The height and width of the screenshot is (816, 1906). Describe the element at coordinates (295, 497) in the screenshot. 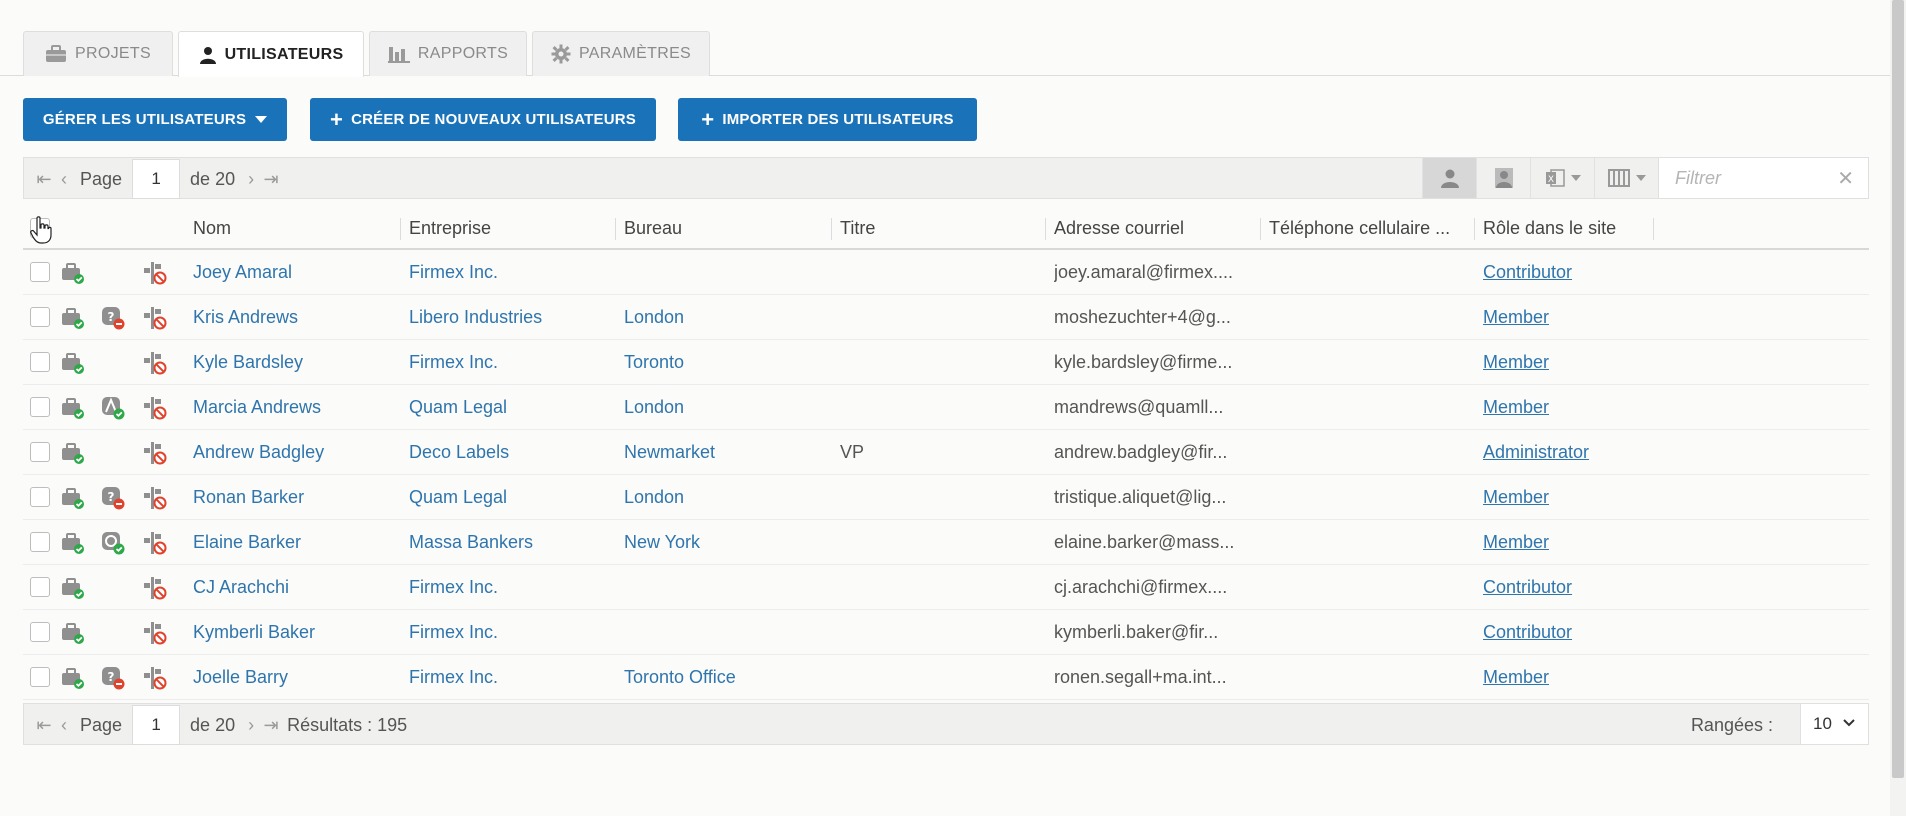

I see `user-name: Ronan Barker` at that location.